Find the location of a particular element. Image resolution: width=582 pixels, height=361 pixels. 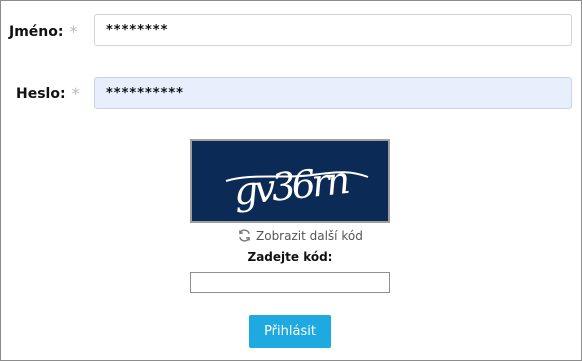

captcha-image: gv36rn is located at coordinates (290, 181).